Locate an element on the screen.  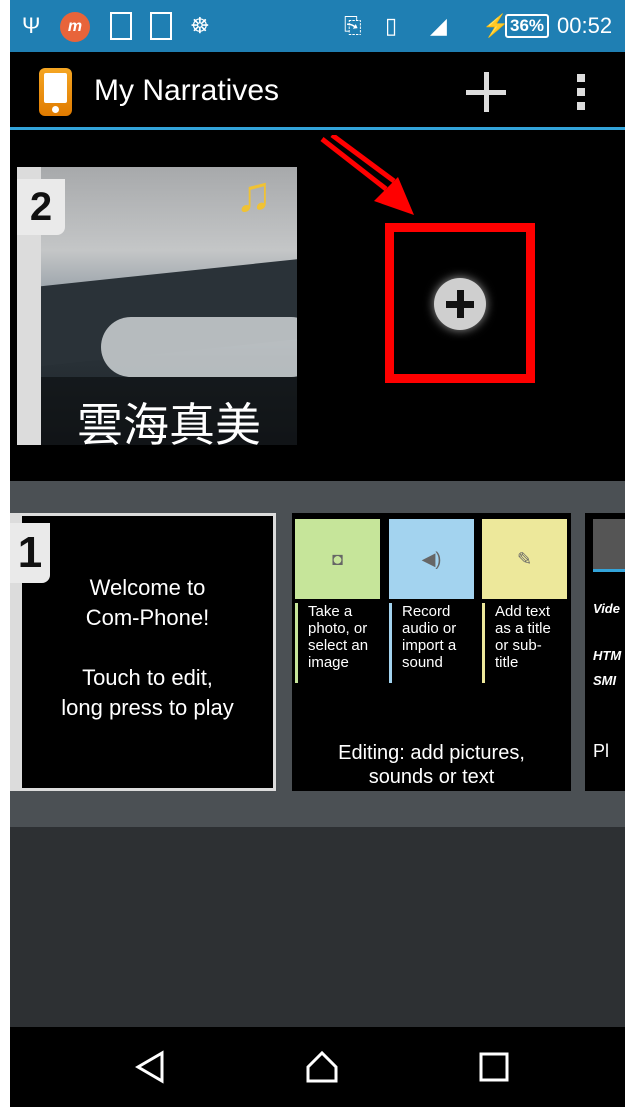
partial-text: SMI is located at coordinates (605, 680).